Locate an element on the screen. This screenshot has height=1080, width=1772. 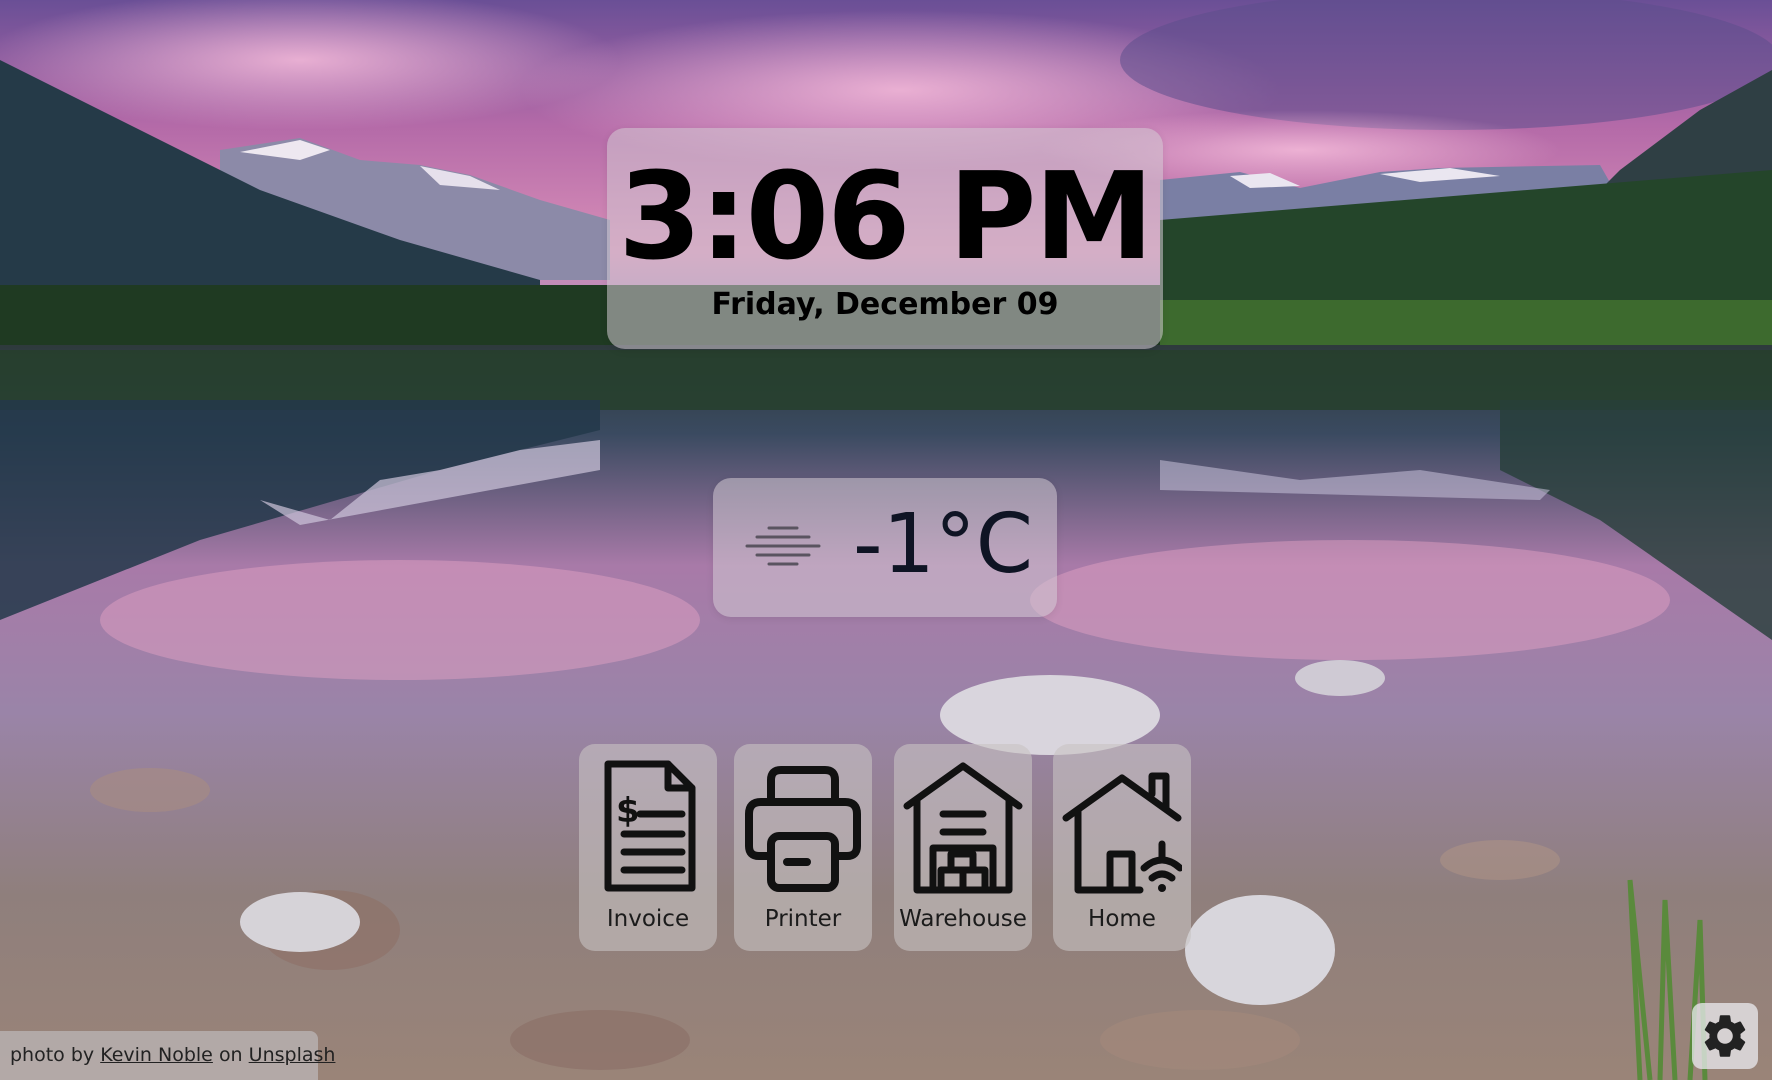
photo-credit: photo by Kevin Noble on Unsplash is located at coordinates (167, 1055).